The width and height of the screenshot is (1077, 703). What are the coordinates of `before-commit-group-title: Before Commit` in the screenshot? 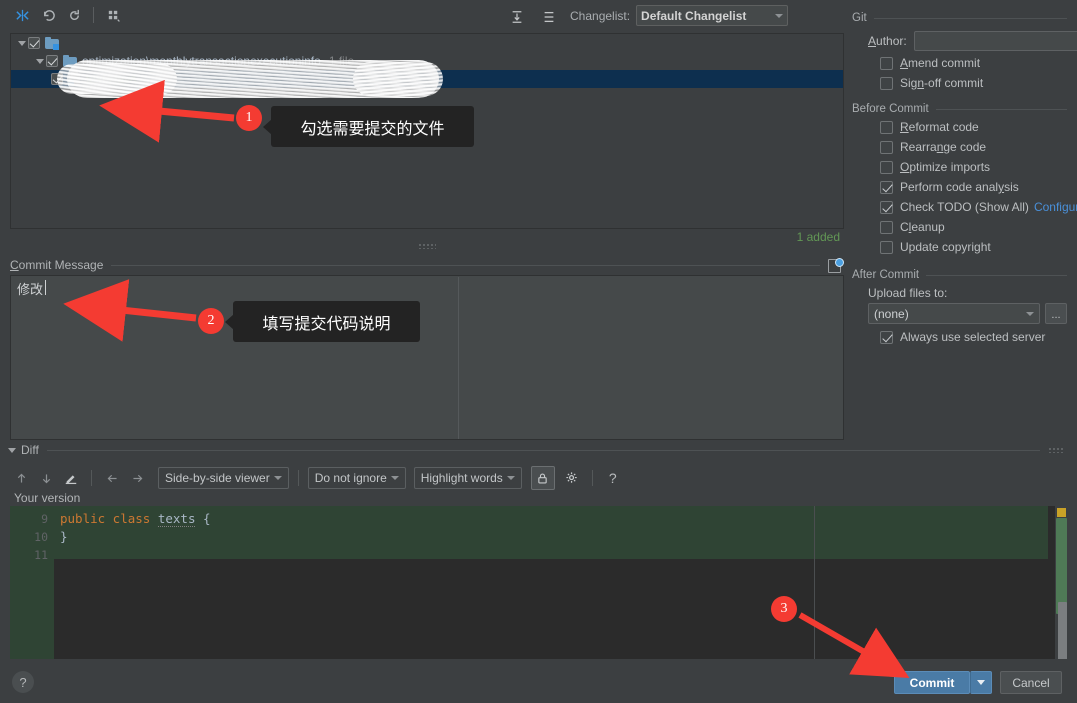 It's located at (890, 109).